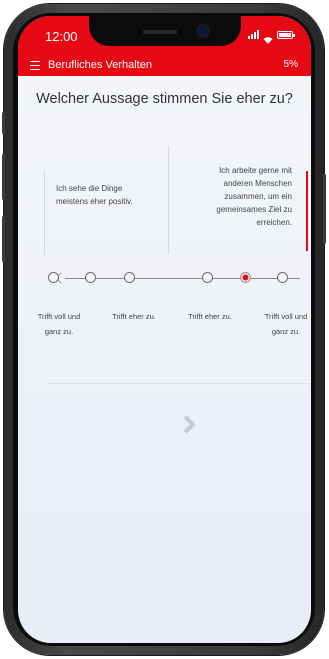 This screenshot has width=329, height=659. I want to click on speaker, so click(160, 32).